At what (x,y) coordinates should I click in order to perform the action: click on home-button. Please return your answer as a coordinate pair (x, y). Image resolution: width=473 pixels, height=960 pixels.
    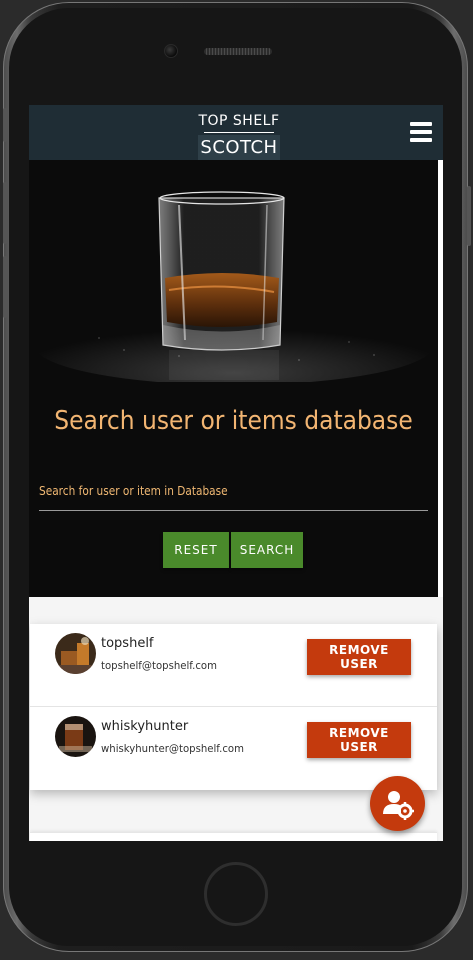
    Looking at the image, I should click on (236, 894).